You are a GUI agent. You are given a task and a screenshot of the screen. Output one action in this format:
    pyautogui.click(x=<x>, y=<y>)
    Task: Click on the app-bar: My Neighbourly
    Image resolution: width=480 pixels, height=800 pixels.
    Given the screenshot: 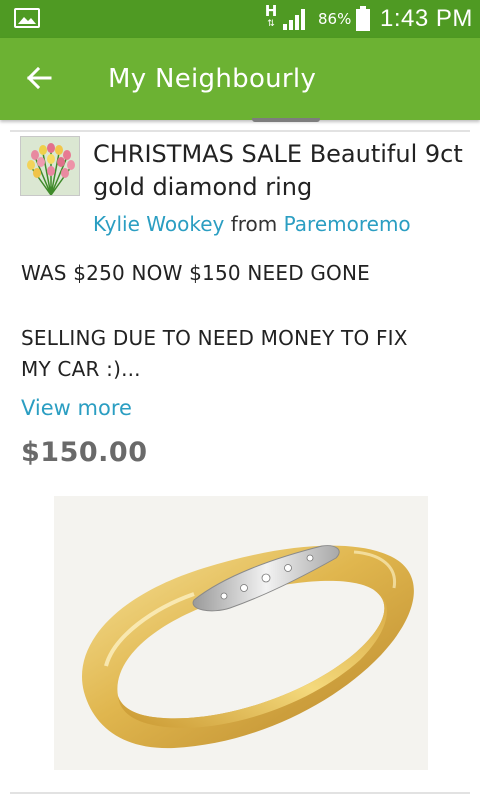 What is the action you would take?
    pyautogui.click(x=240, y=80)
    